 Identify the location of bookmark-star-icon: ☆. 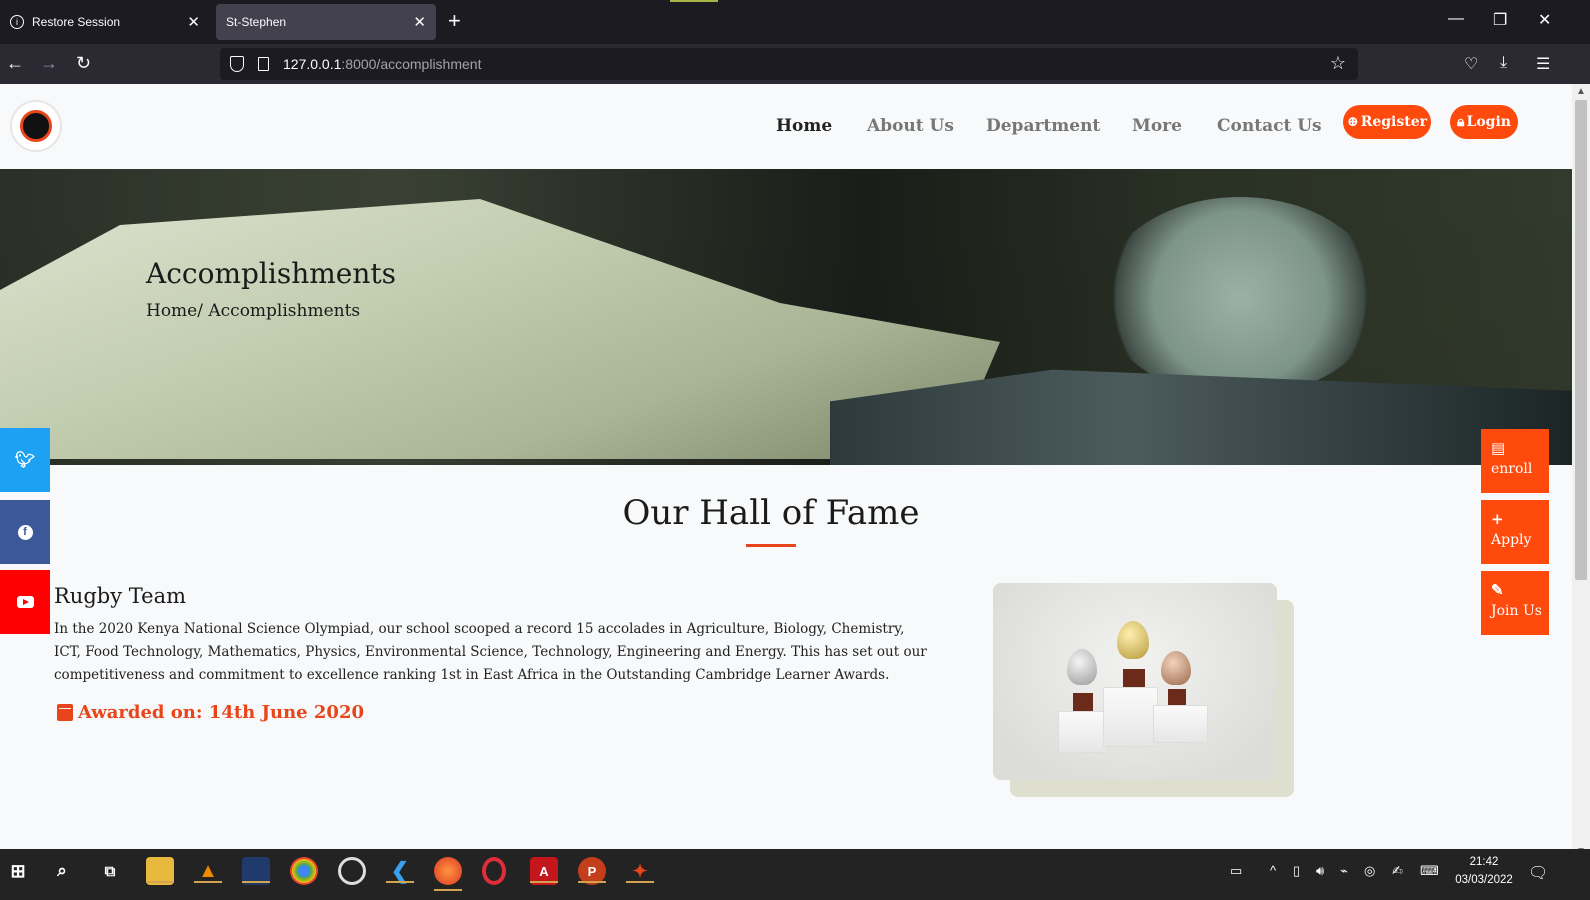
(1338, 63).